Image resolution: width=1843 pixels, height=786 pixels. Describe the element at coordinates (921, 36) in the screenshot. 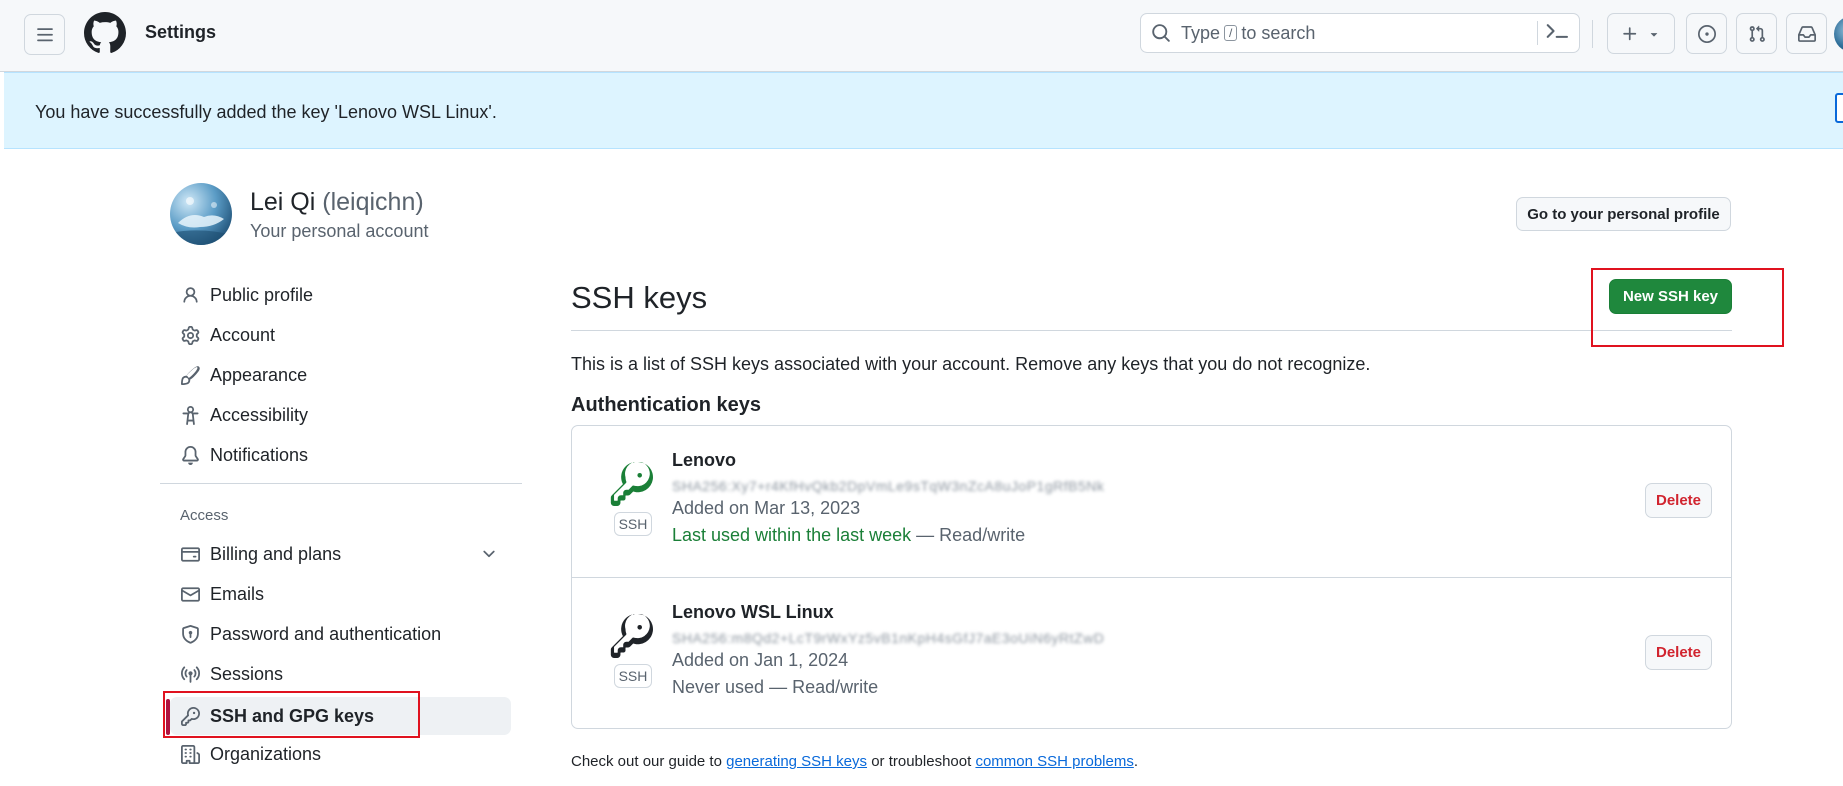

I see `app-header: Settings Type / to search` at that location.